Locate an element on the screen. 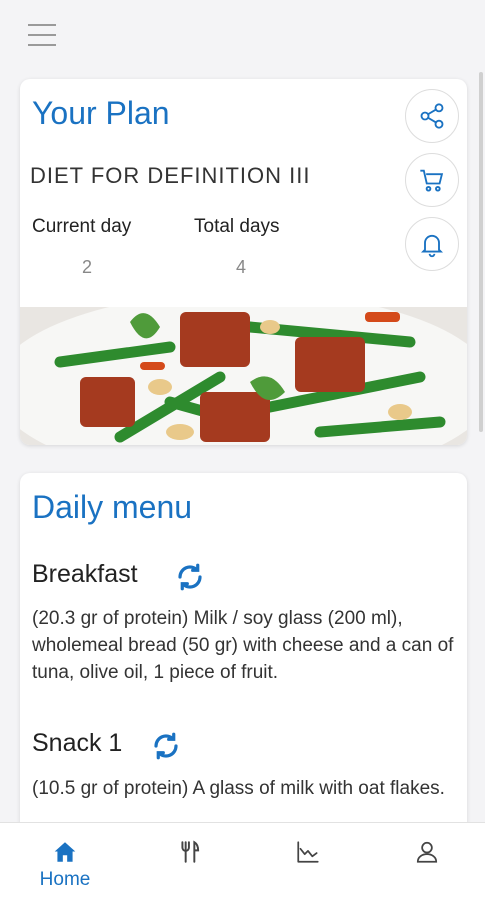  nav-home-label: Home is located at coordinates (65, 879).